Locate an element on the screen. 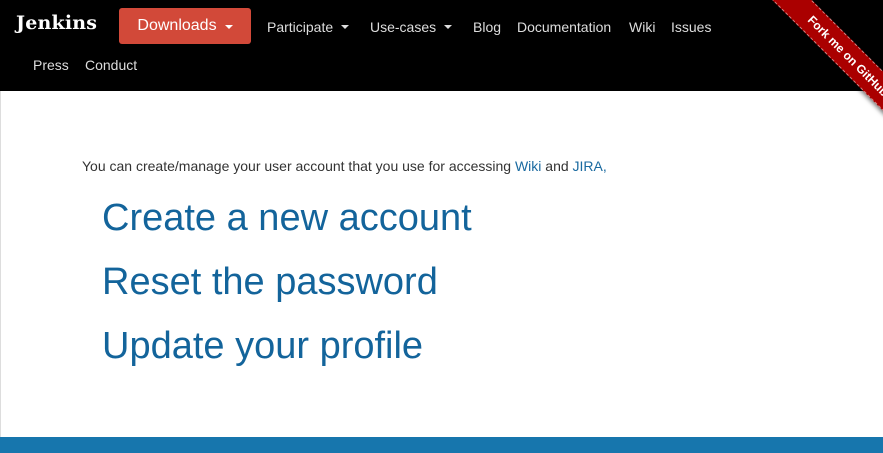 This screenshot has height=453, width=883. nav-conduct: Conduct is located at coordinates (111, 65).